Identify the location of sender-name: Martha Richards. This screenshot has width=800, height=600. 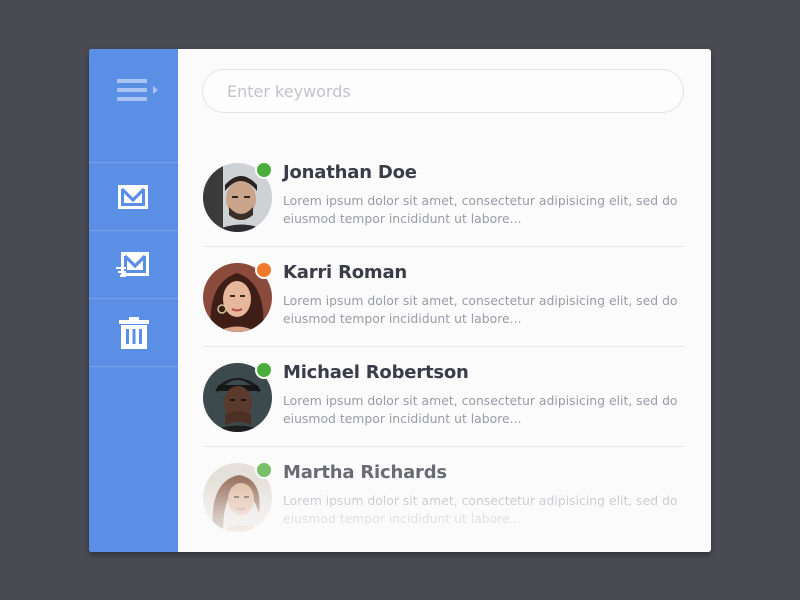
(365, 472).